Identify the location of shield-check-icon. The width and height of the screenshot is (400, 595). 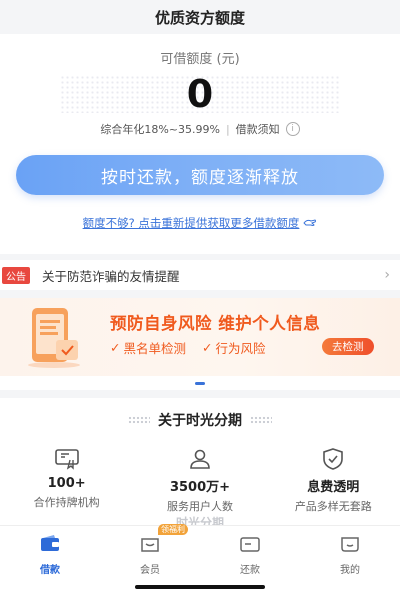
(333, 460).